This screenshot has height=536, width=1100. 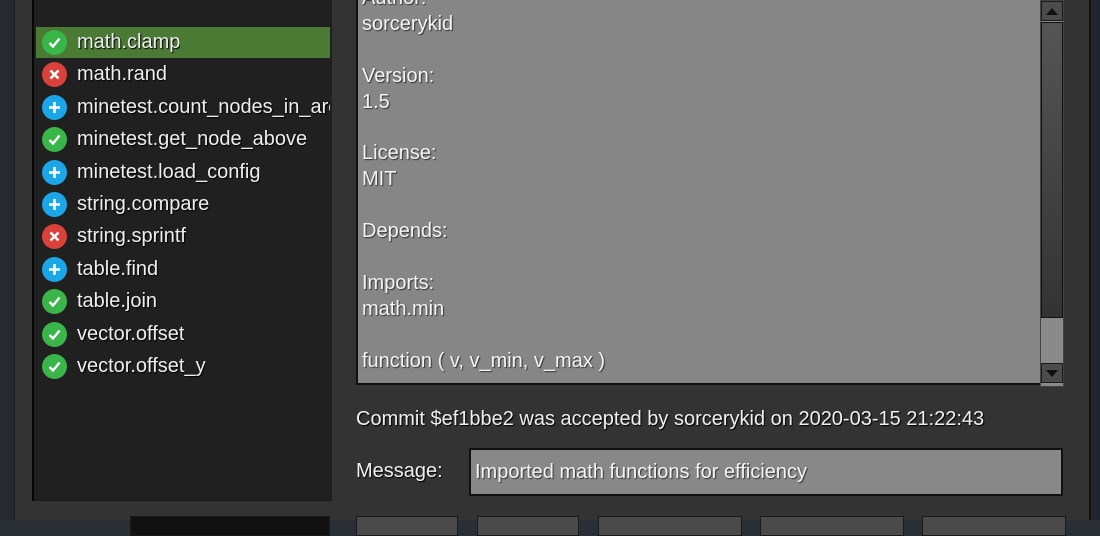 What do you see at coordinates (143, 204) in the screenshot?
I see `list-item-label: string.compare` at bounding box center [143, 204].